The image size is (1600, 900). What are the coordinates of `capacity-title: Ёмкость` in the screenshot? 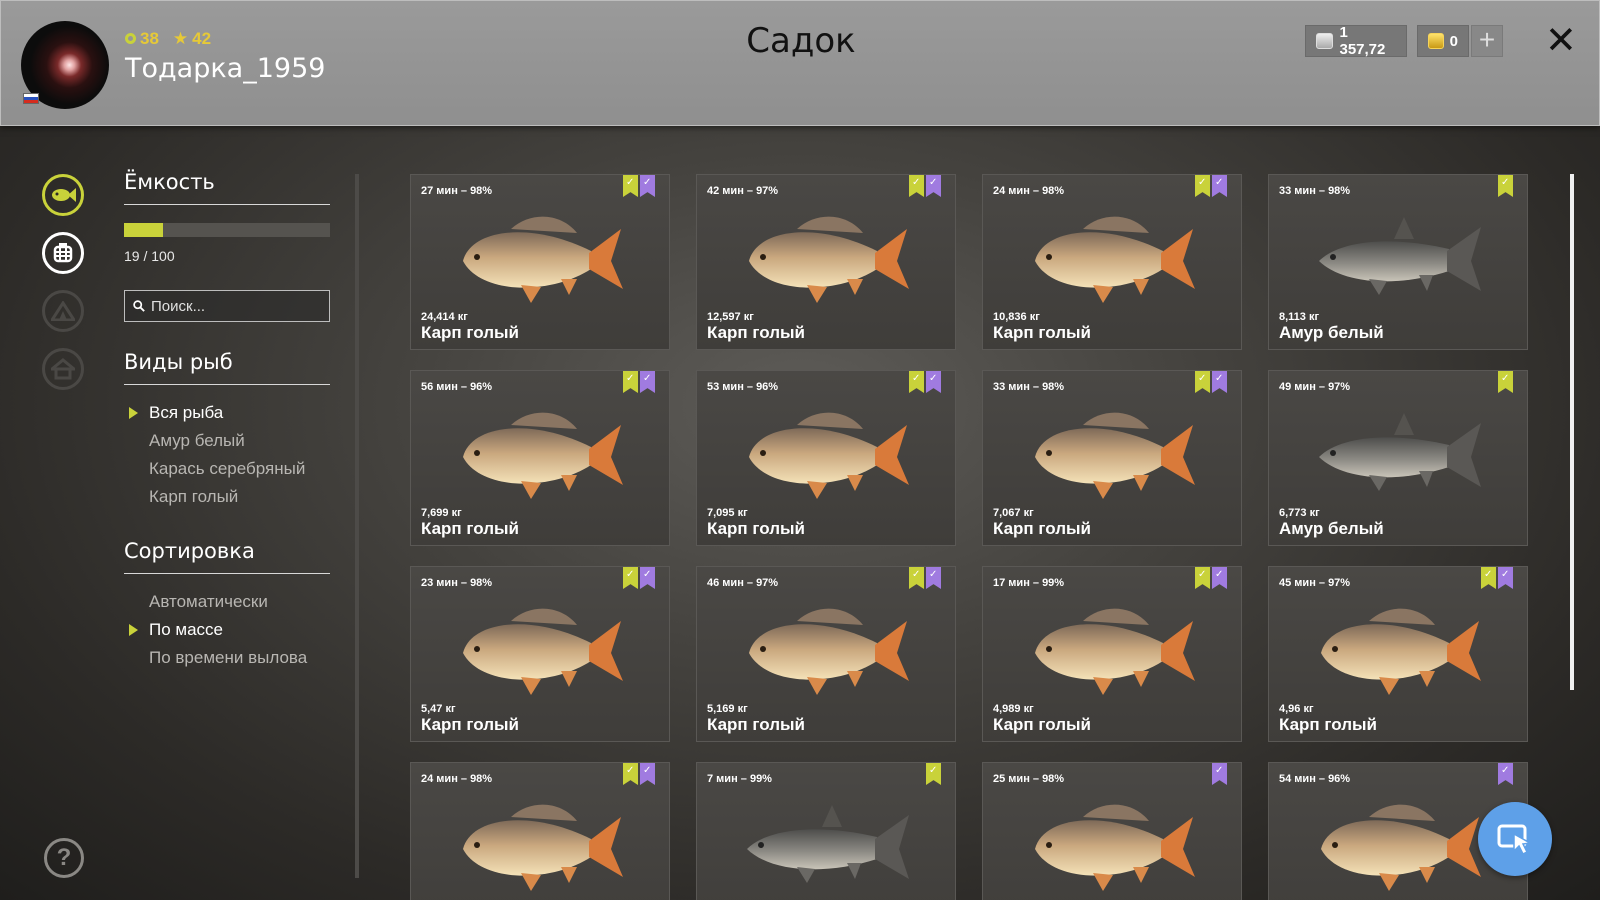 It's located at (227, 187).